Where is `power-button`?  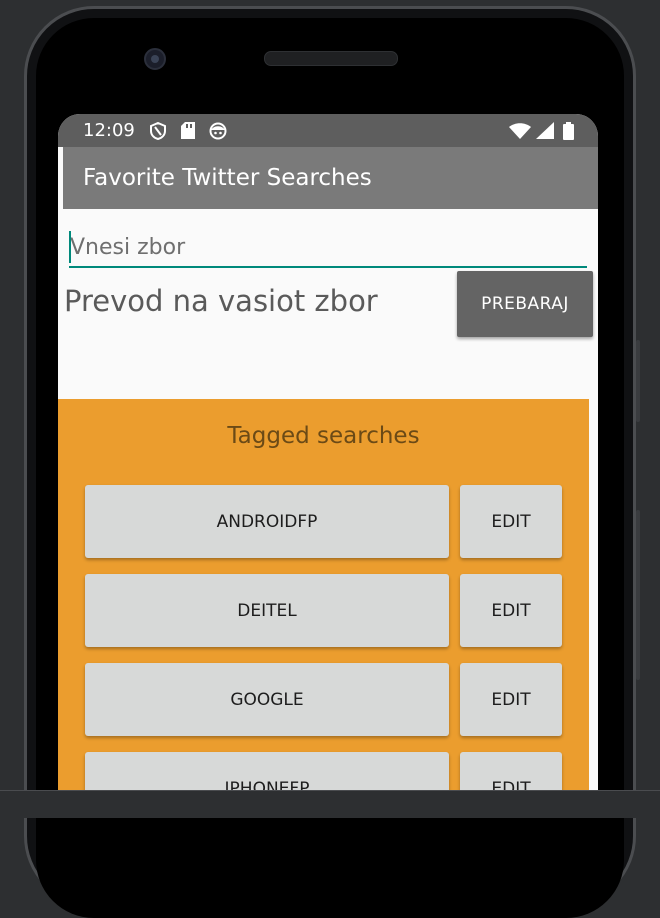 power-button is located at coordinates (638, 381).